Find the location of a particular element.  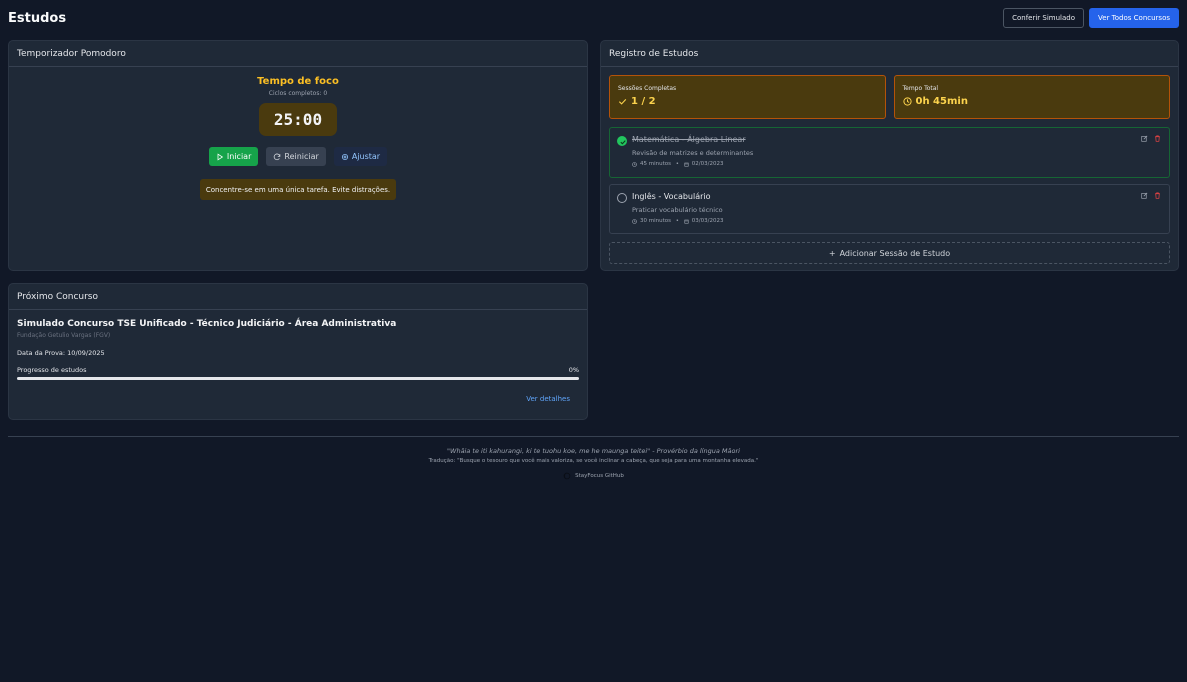

study-log-title: Registro de Estudos is located at coordinates (889, 54).